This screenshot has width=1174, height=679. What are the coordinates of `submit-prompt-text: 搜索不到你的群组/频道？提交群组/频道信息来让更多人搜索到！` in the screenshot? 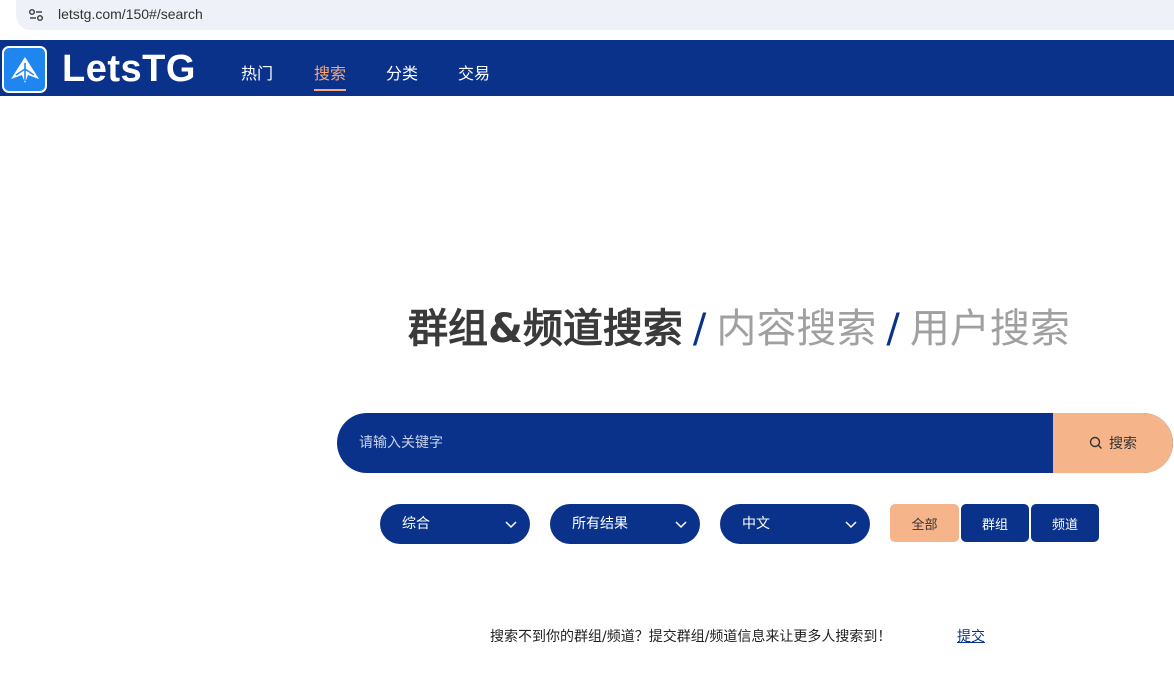 It's located at (691, 637).